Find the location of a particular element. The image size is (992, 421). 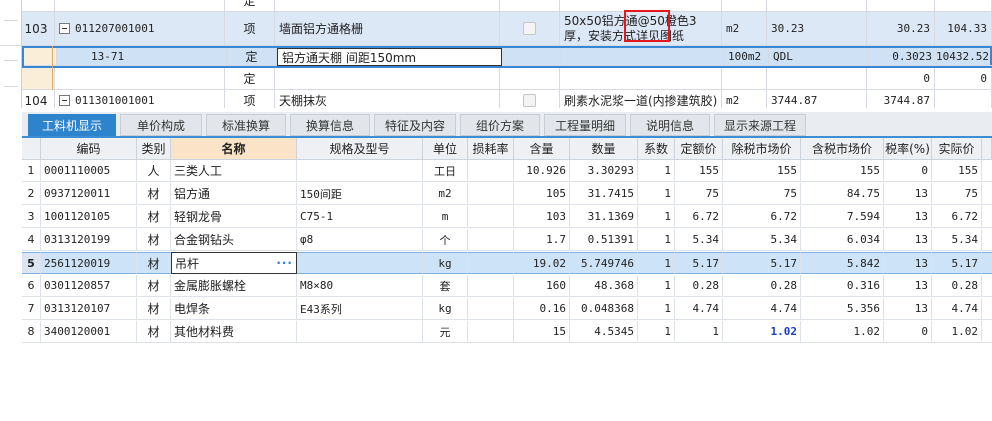

resource-name: 其他材料费 is located at coordinates (234, 332).